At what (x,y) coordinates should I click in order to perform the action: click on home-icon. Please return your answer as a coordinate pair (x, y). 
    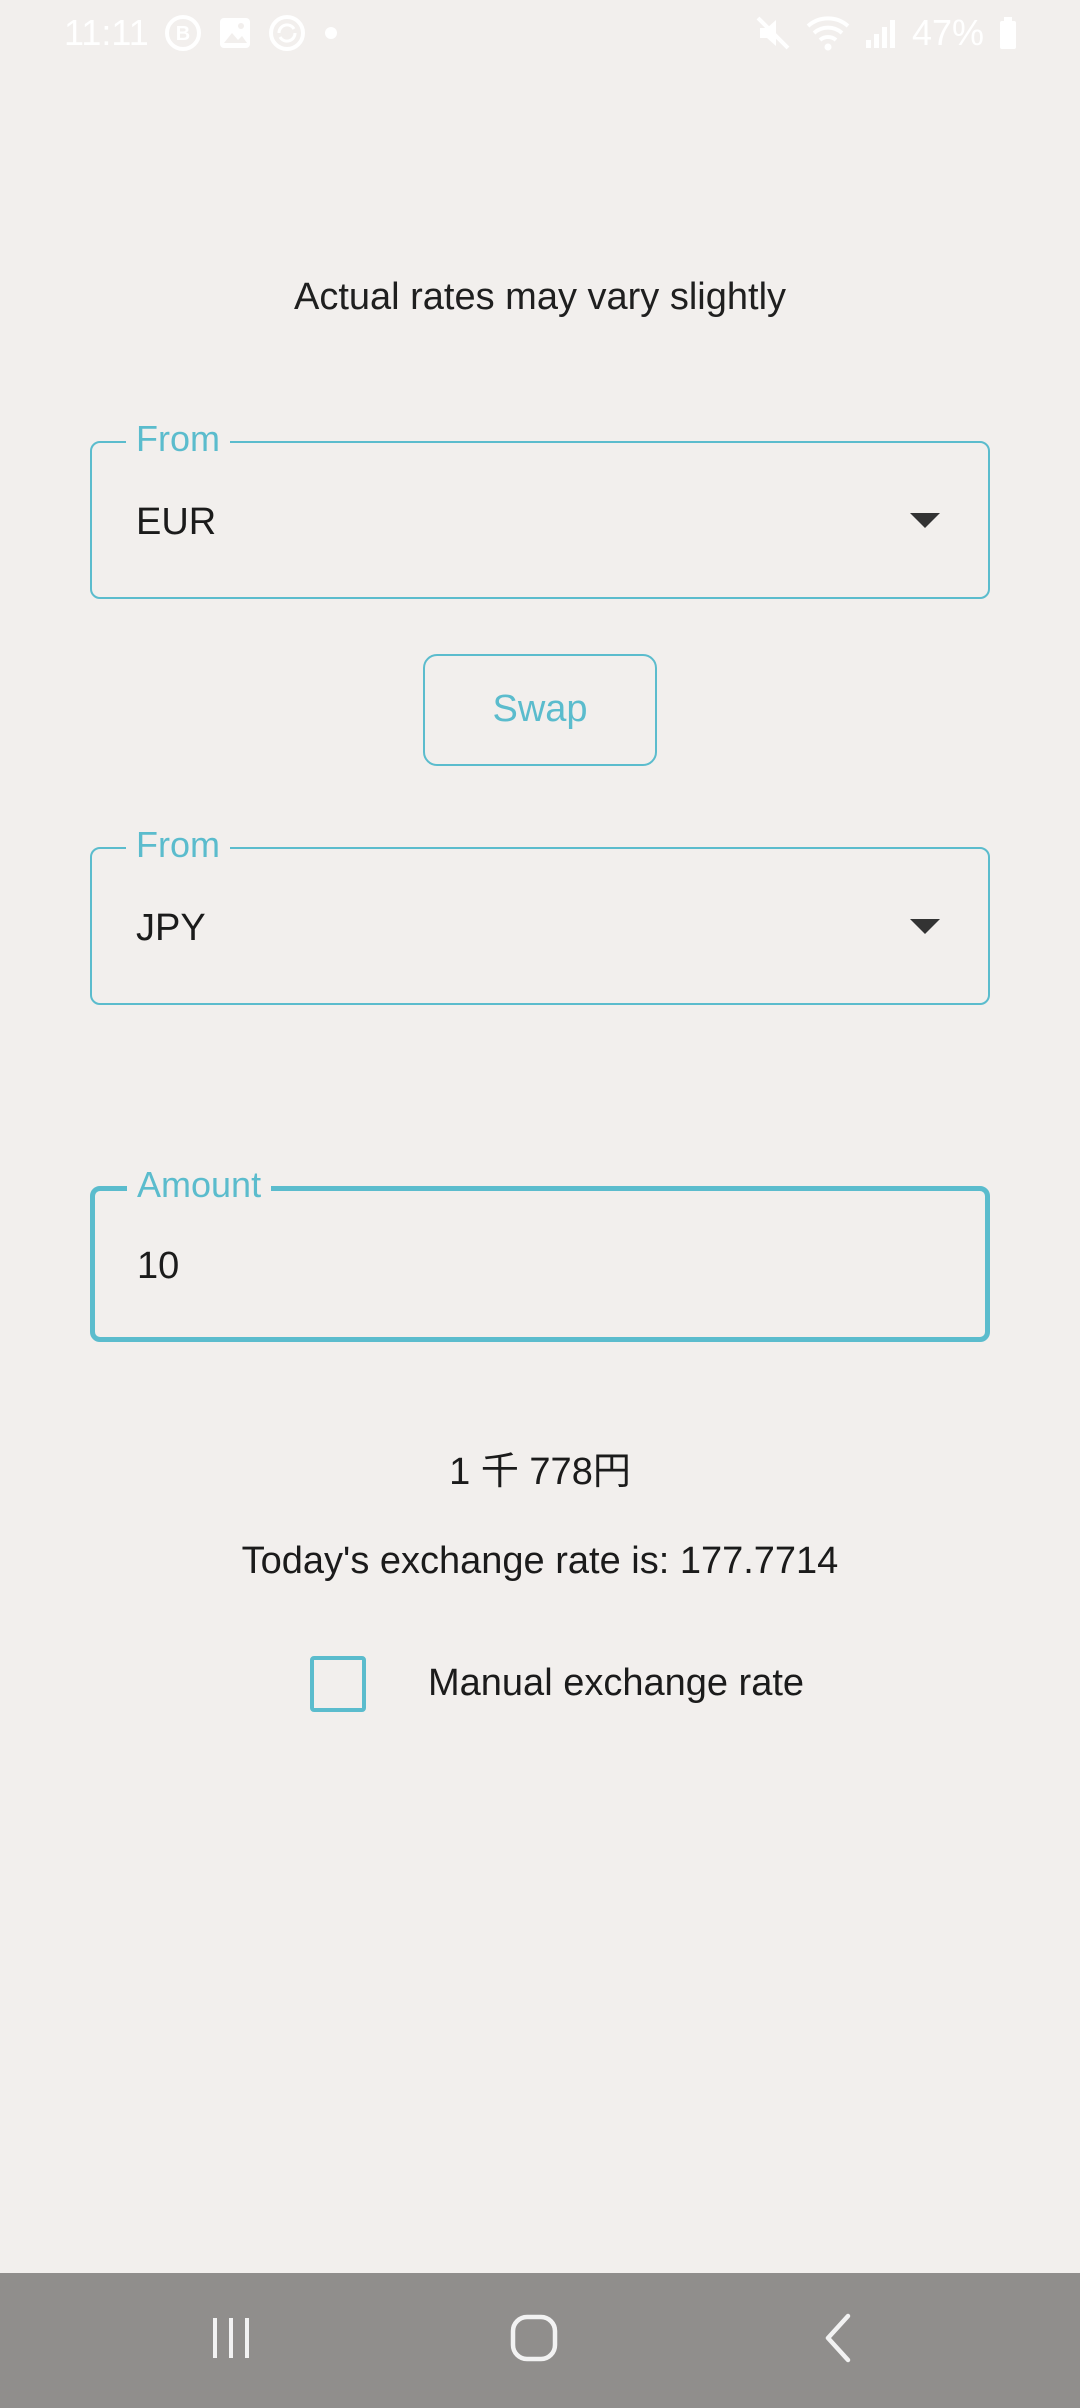
    Looking at the image, I should click on (534, 2340).